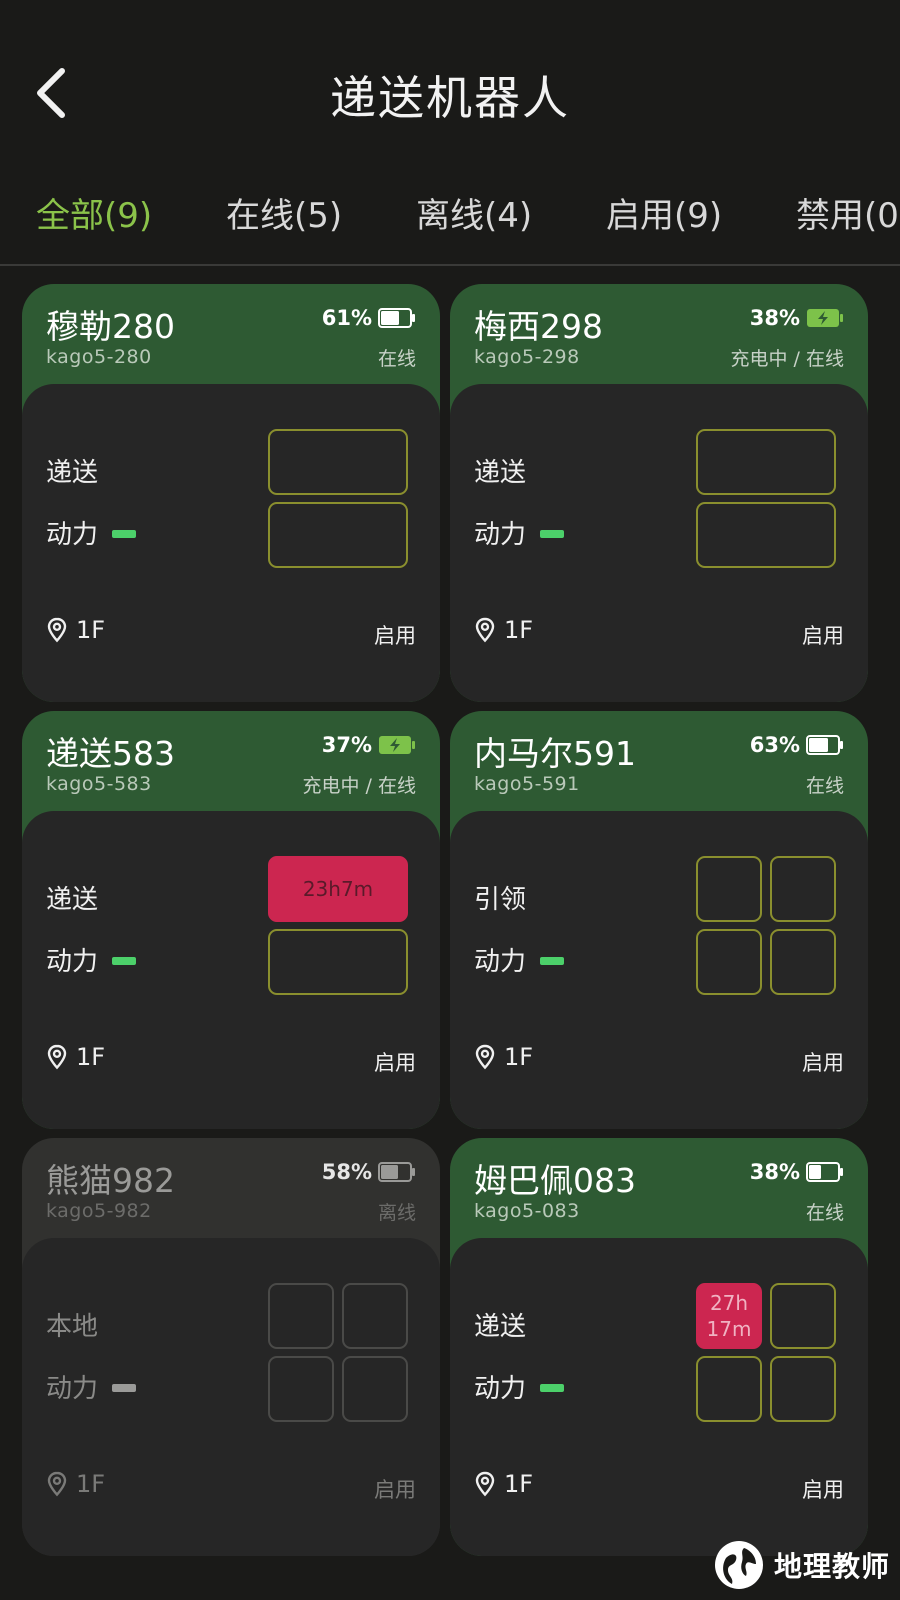 The image size is (900, 1600). I want to click on robot-name: 梅西298, so click(538, 326).